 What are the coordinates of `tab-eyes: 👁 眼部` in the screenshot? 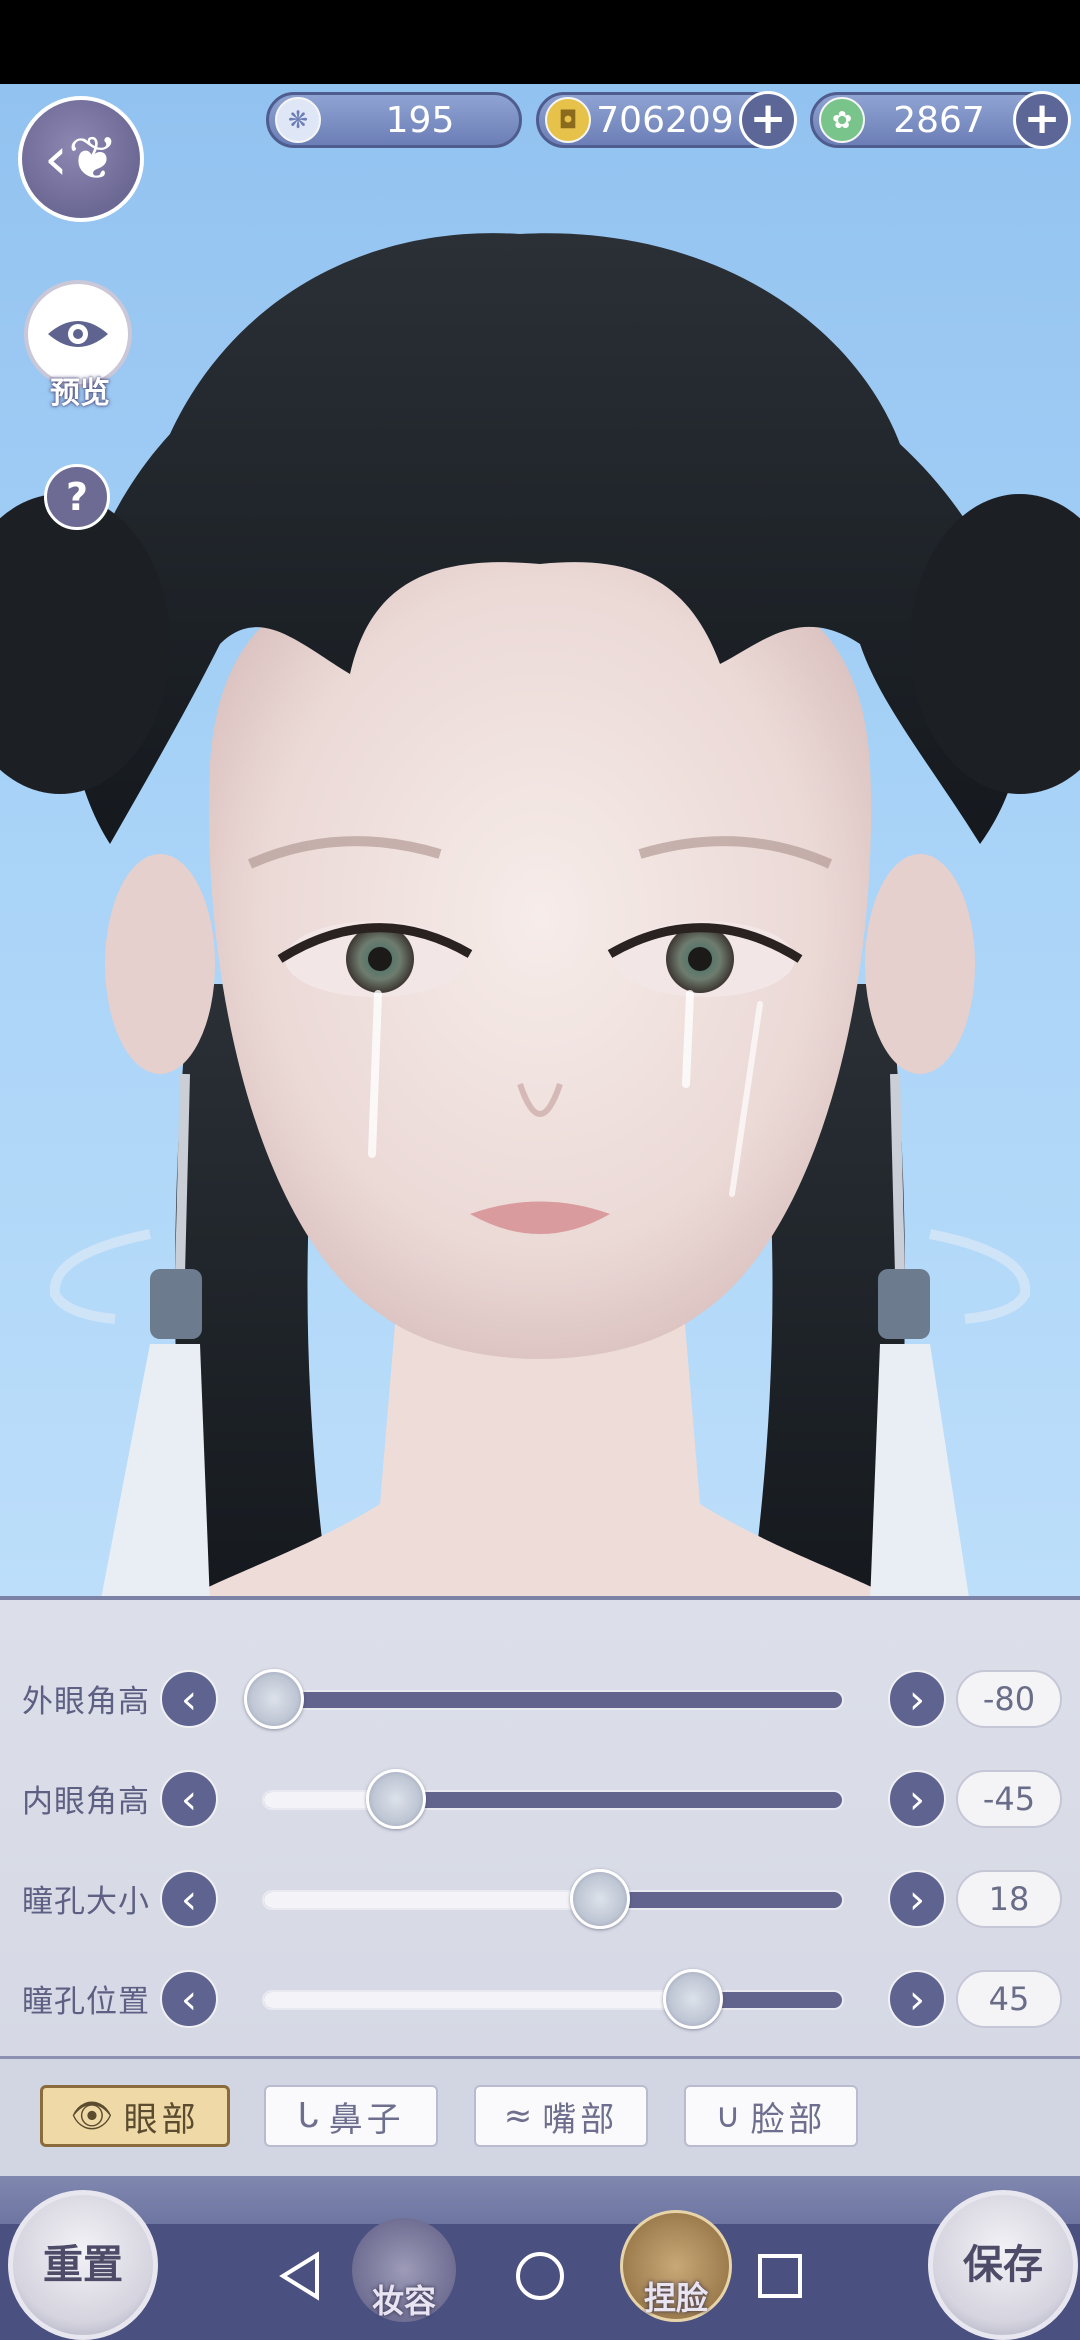 It's located at (135, 2116).